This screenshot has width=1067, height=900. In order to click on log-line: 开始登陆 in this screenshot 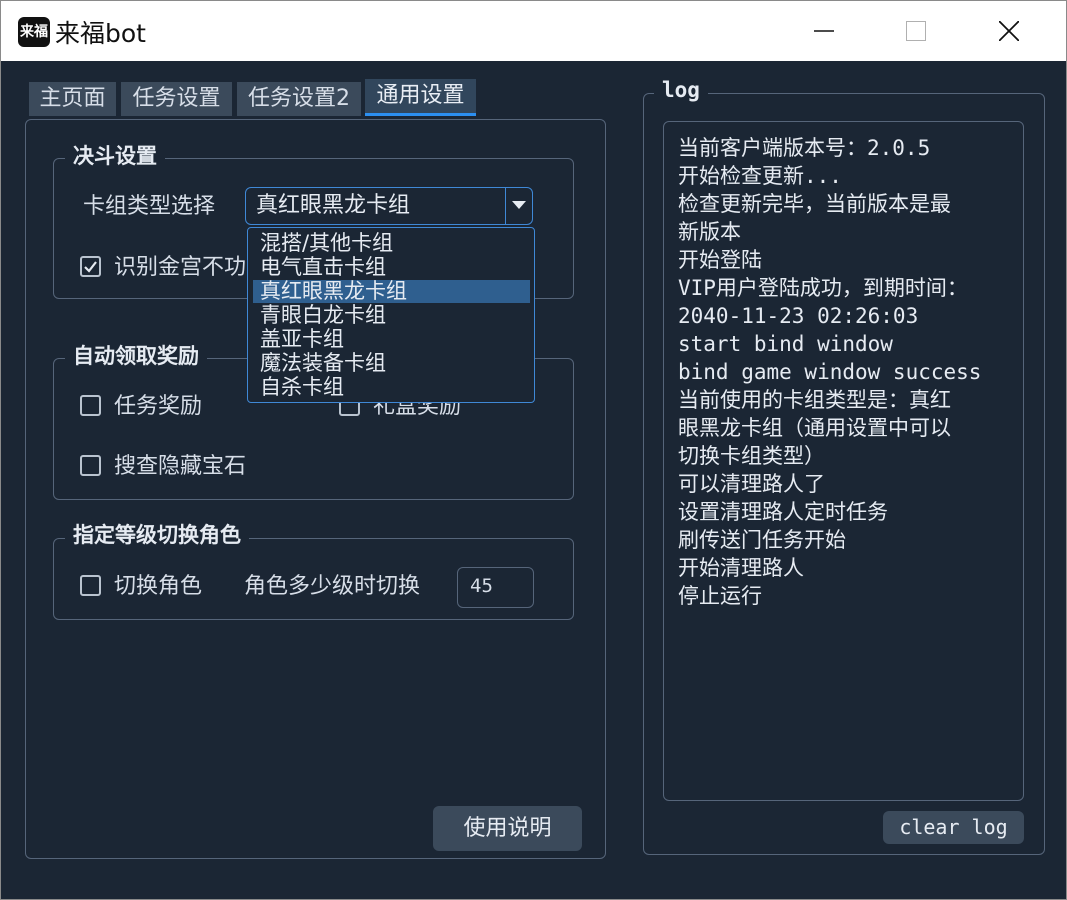, I will do `click(720, 260)`.